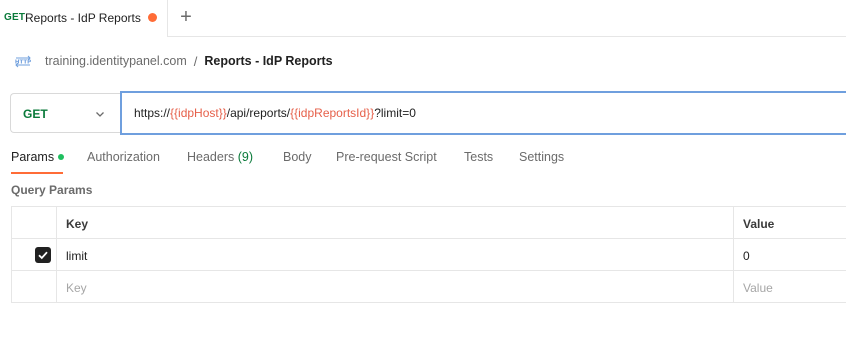 The image size is (846, 349). I want to click on table-header-row: Key Value, so click(429, 223).